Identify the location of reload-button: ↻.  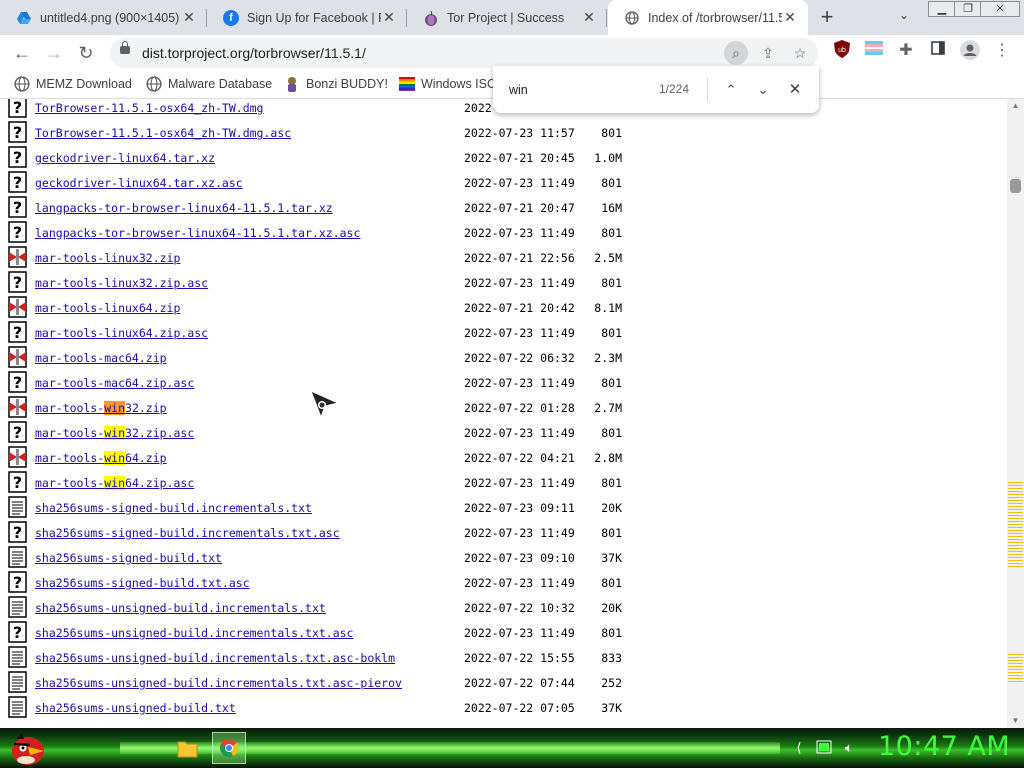
(86, 53).